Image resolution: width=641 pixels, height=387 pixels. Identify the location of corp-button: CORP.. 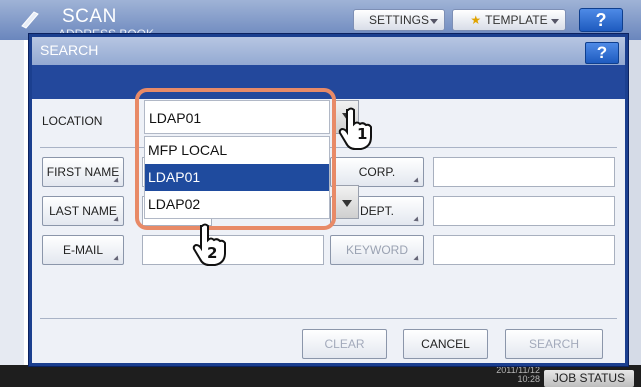
(377, 172).